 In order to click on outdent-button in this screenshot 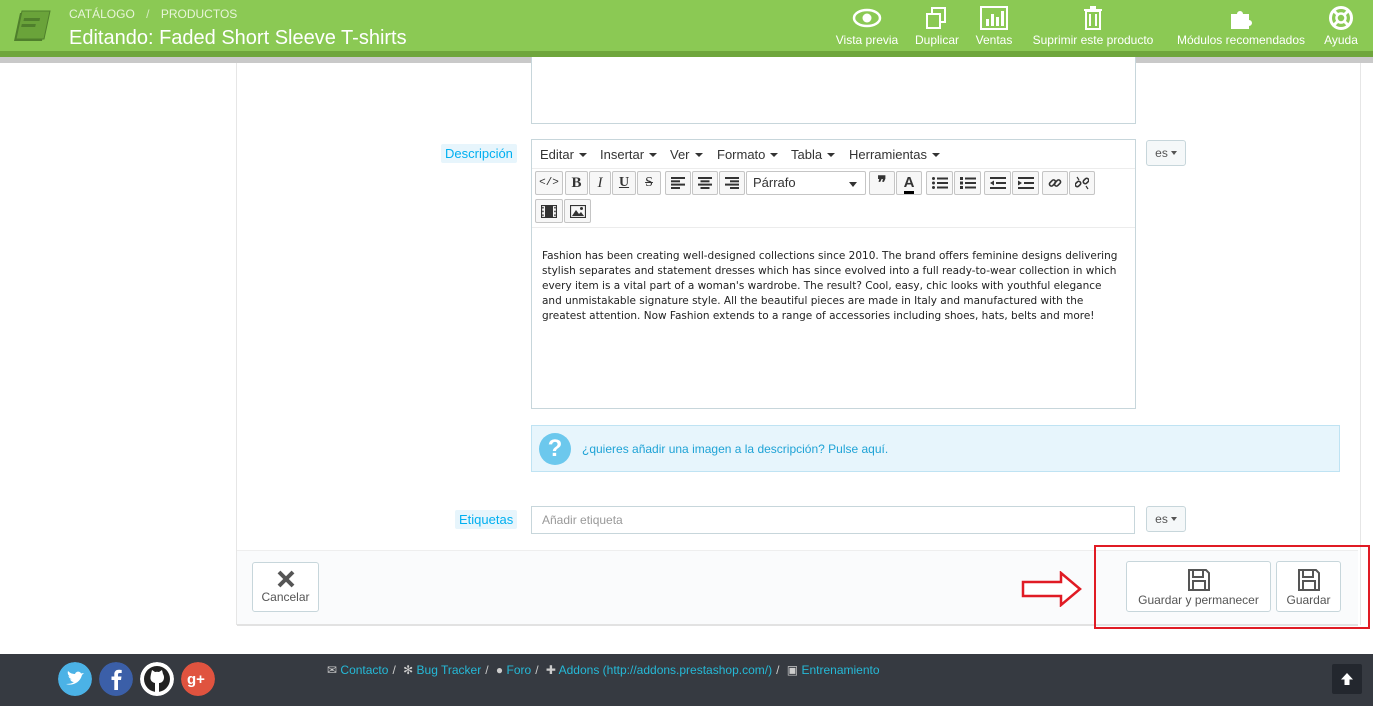, I will do `click(997, 183)`.